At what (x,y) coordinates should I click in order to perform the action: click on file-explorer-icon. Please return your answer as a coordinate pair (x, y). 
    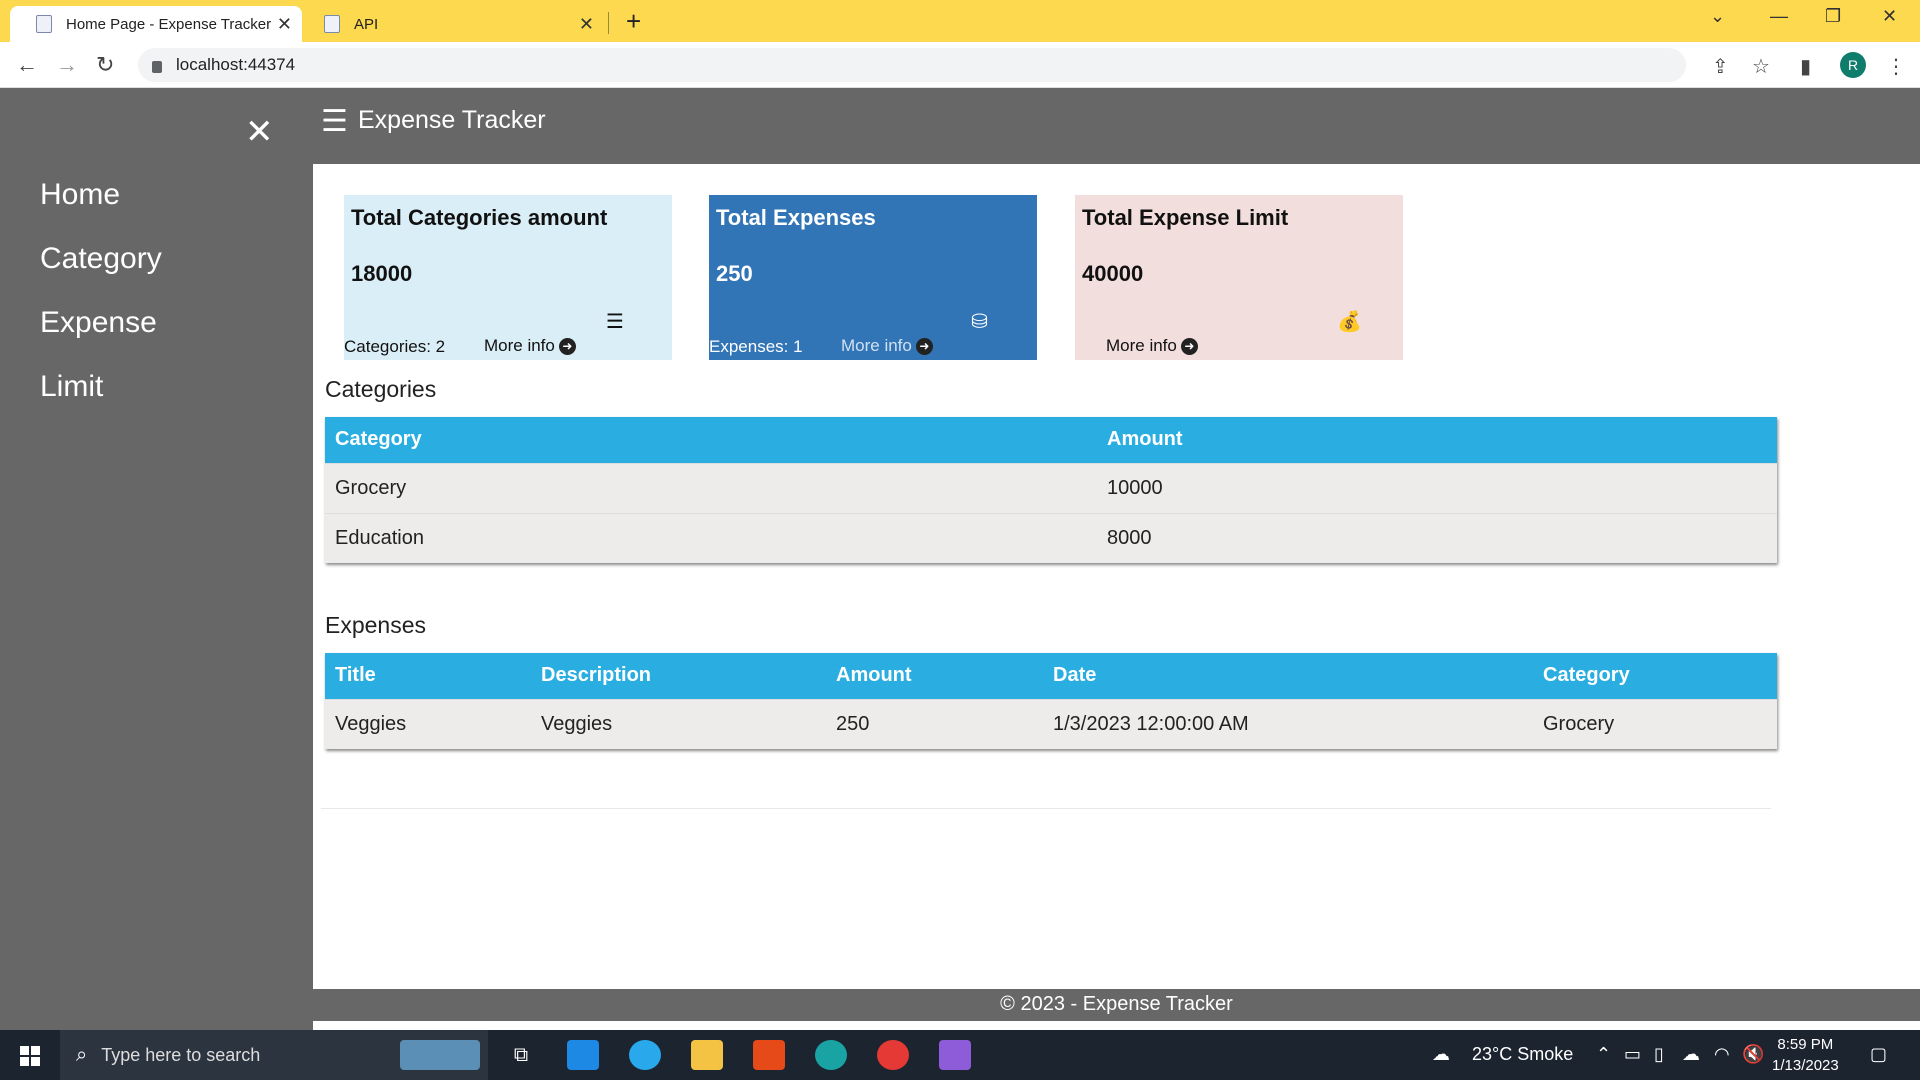
    Looking at the image, I should click on (707, 1055).